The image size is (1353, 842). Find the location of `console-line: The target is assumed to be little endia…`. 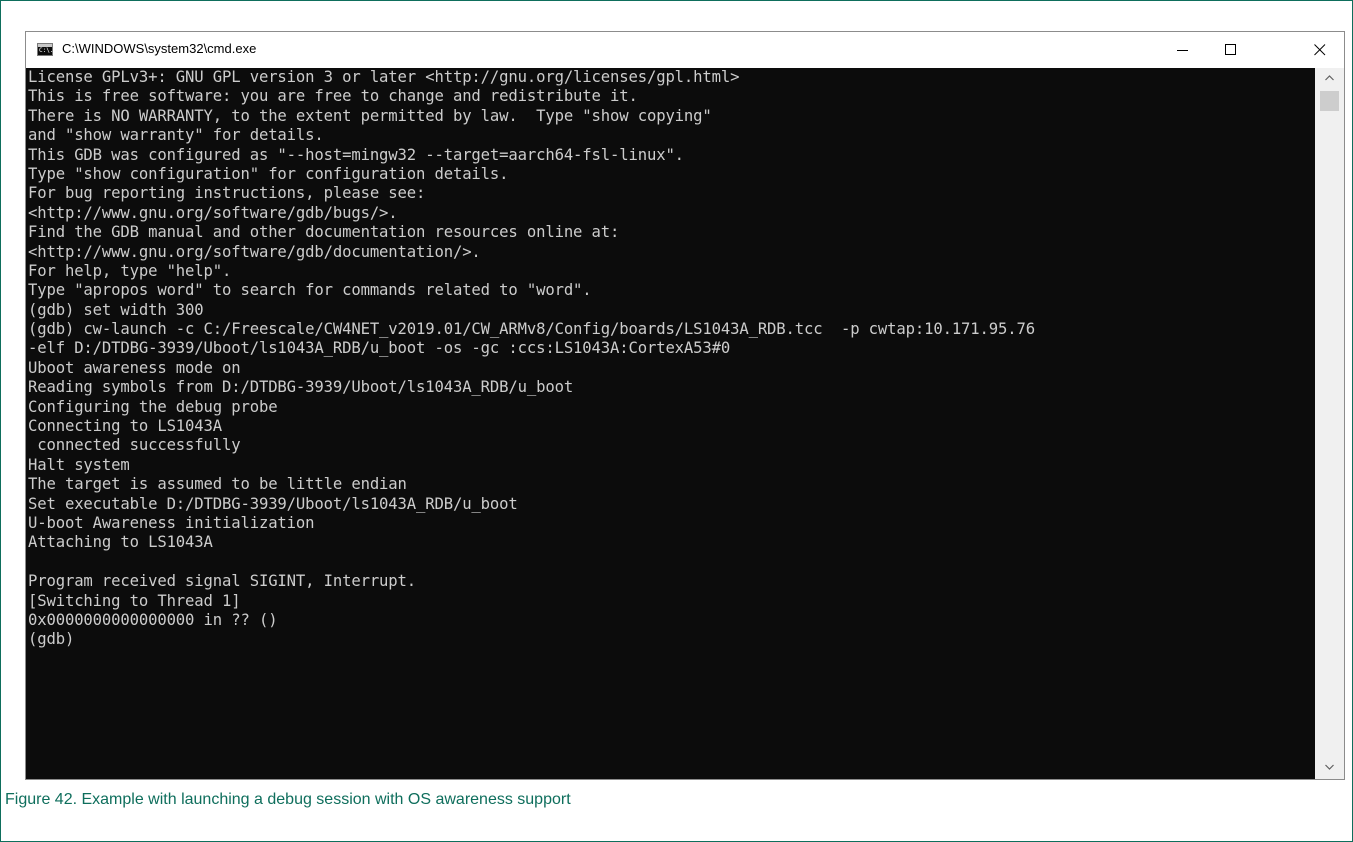

console-line: The target is assumed to be little endia… is located at coordinates (217, 484).